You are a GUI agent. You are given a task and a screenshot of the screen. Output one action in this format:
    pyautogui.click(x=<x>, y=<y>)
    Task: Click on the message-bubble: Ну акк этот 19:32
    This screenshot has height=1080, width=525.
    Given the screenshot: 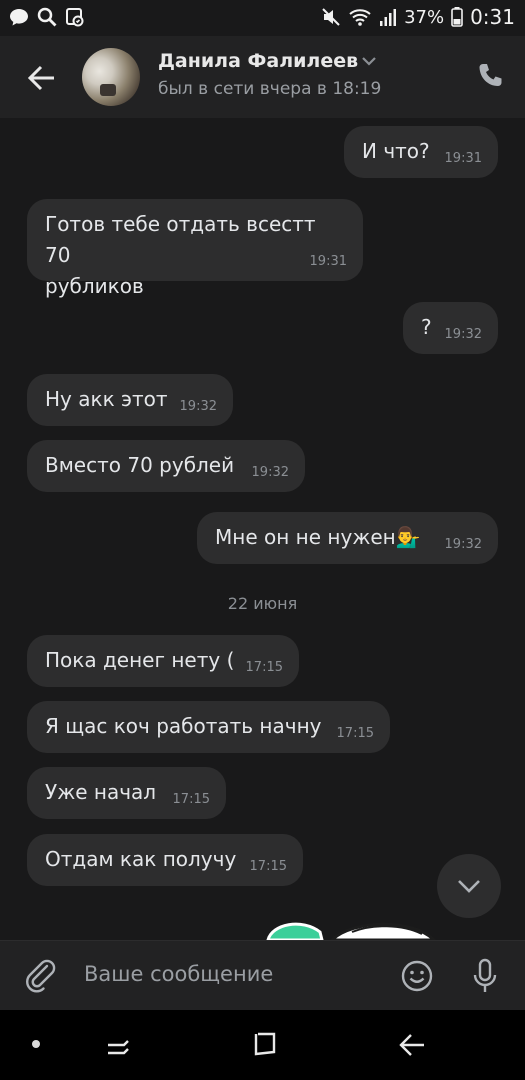 What is the action you would take?
    pyautogui.click(x=130, y=400)
    